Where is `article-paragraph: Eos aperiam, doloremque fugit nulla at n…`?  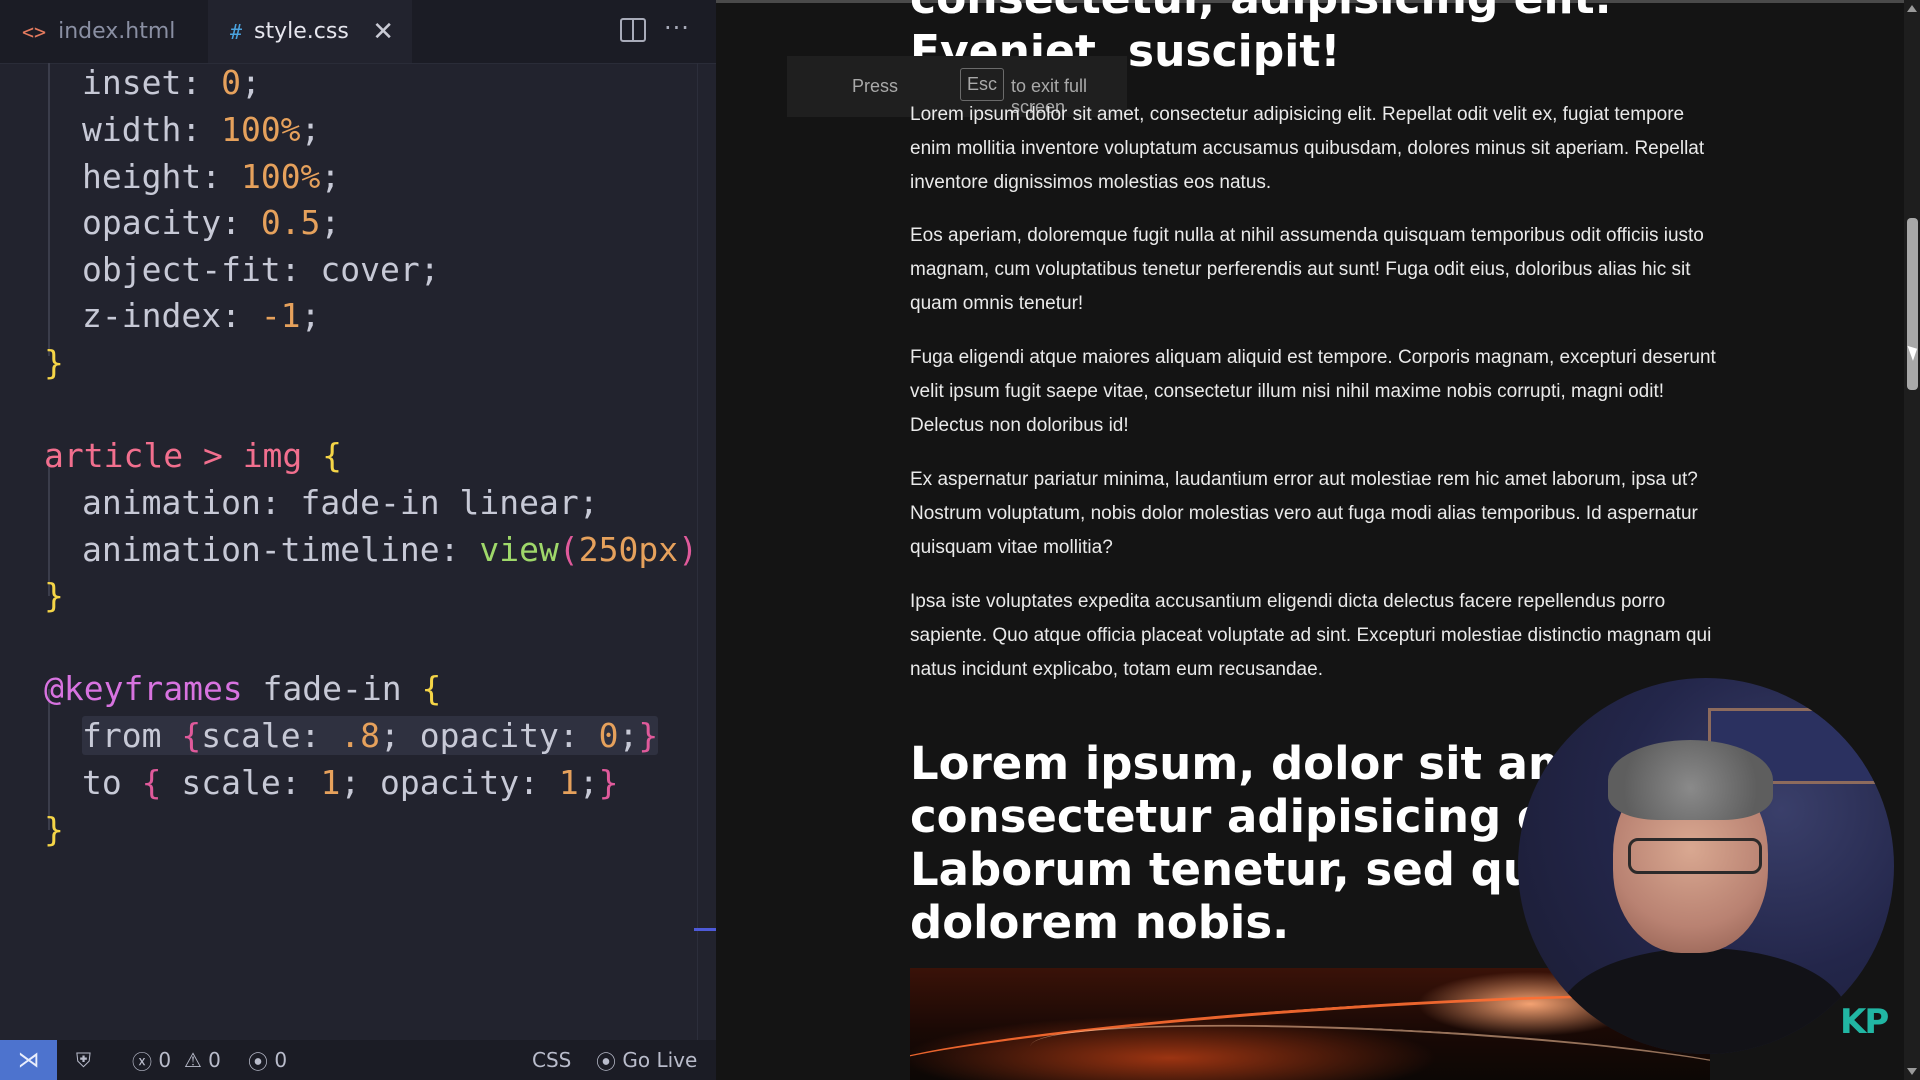 article-paragraph: Eos aperiam, doloremque fugit nulla at n… is located at coordinates (1307, 269).